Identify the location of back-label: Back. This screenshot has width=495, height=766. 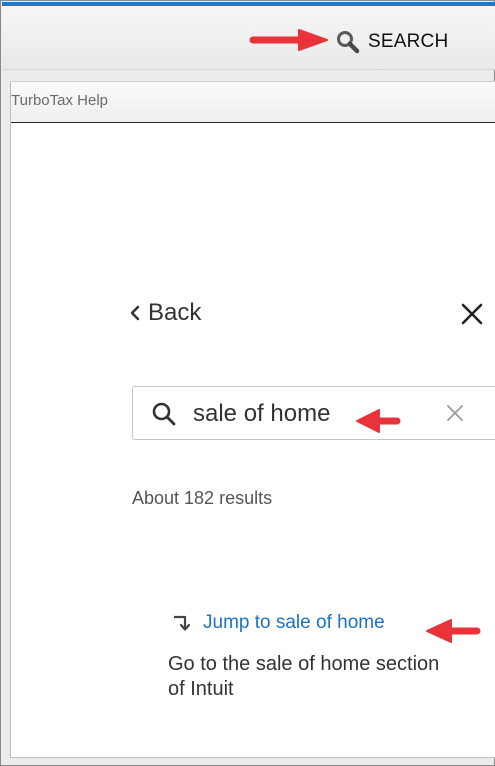
(175, 312).